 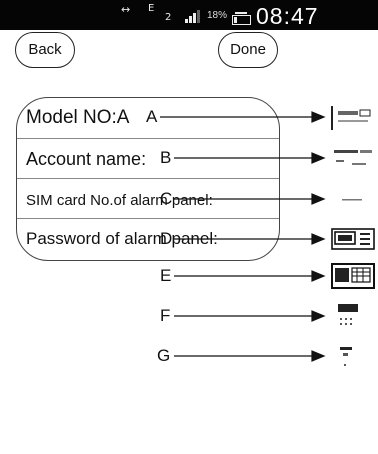 I want to click on panel-password-row: Password of alarm panel:, so click(x=148, y=238).